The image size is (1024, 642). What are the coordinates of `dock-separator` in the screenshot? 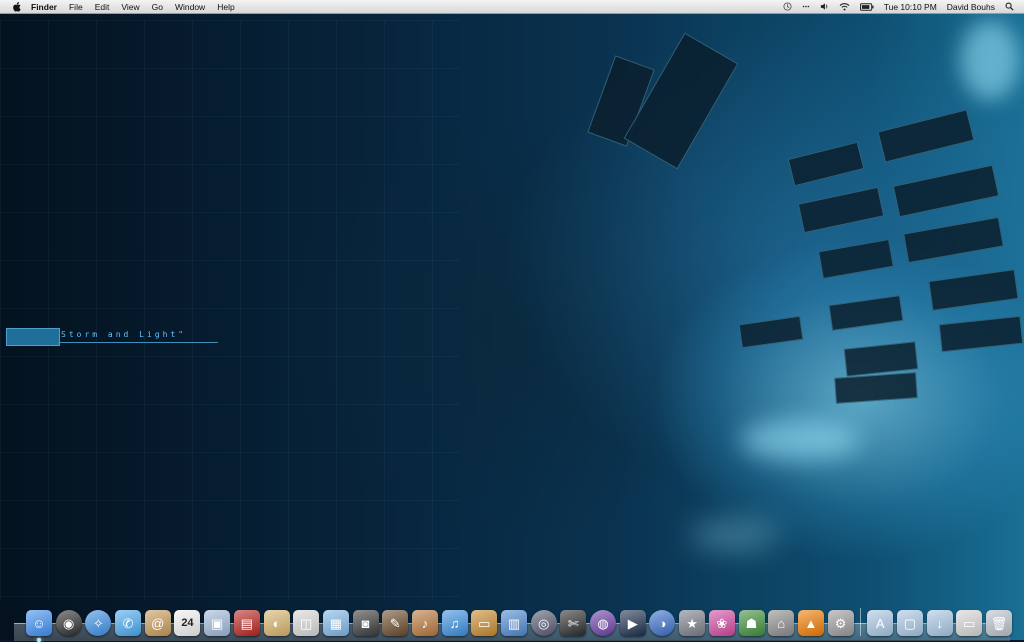 It's located at (861, 622).